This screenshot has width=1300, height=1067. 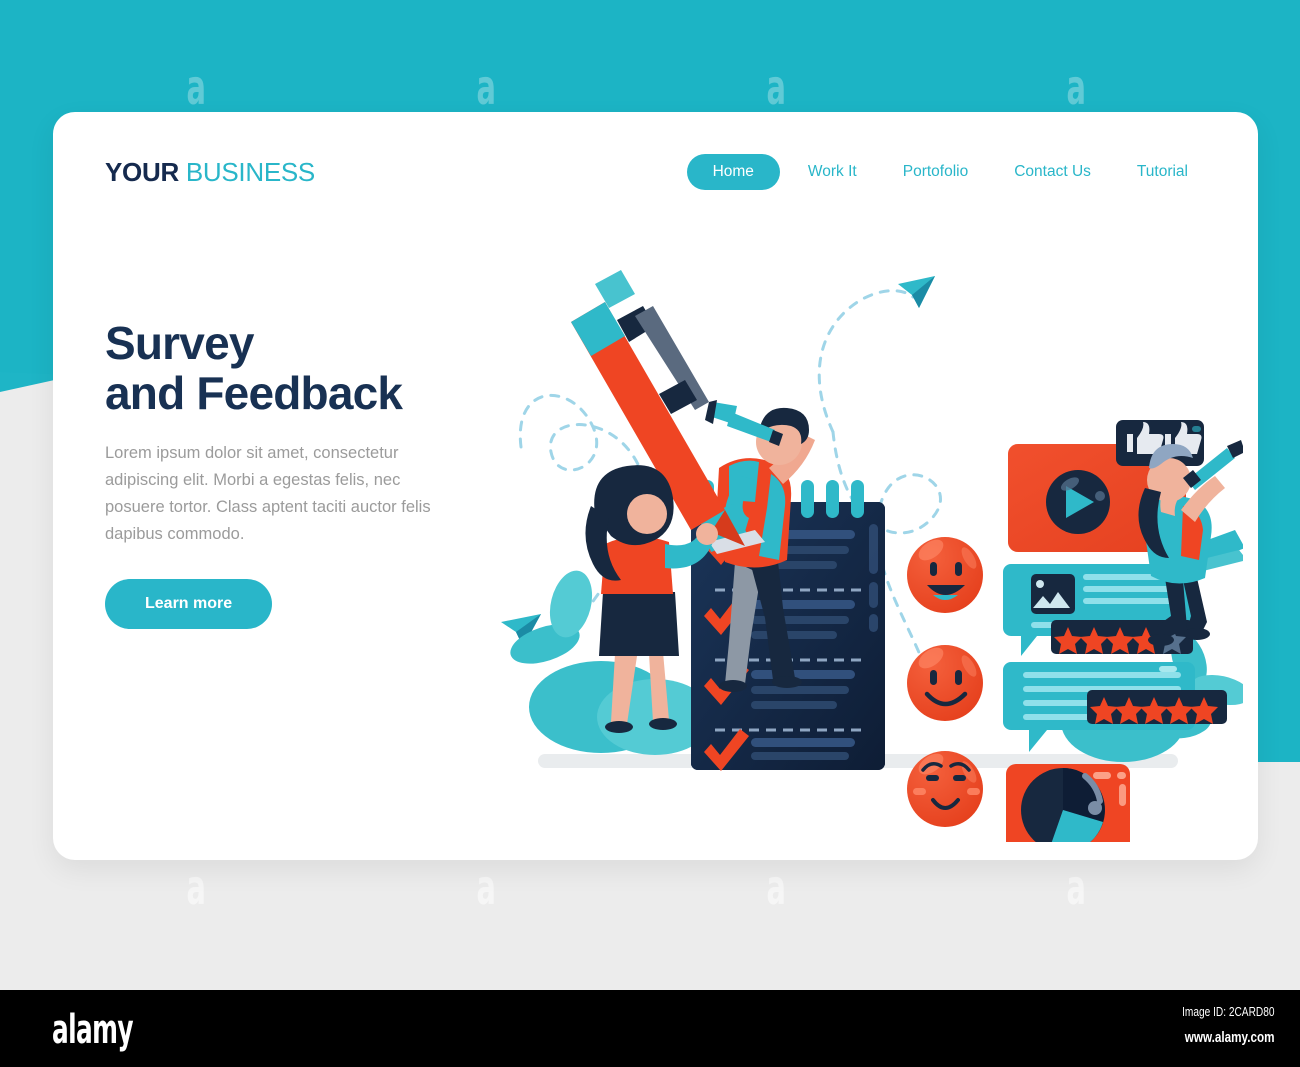 What do you see at coordinates (254, 368) in the screenshot?
I see `page-title: Survey and Feedback` at bounding box center [254, 368].